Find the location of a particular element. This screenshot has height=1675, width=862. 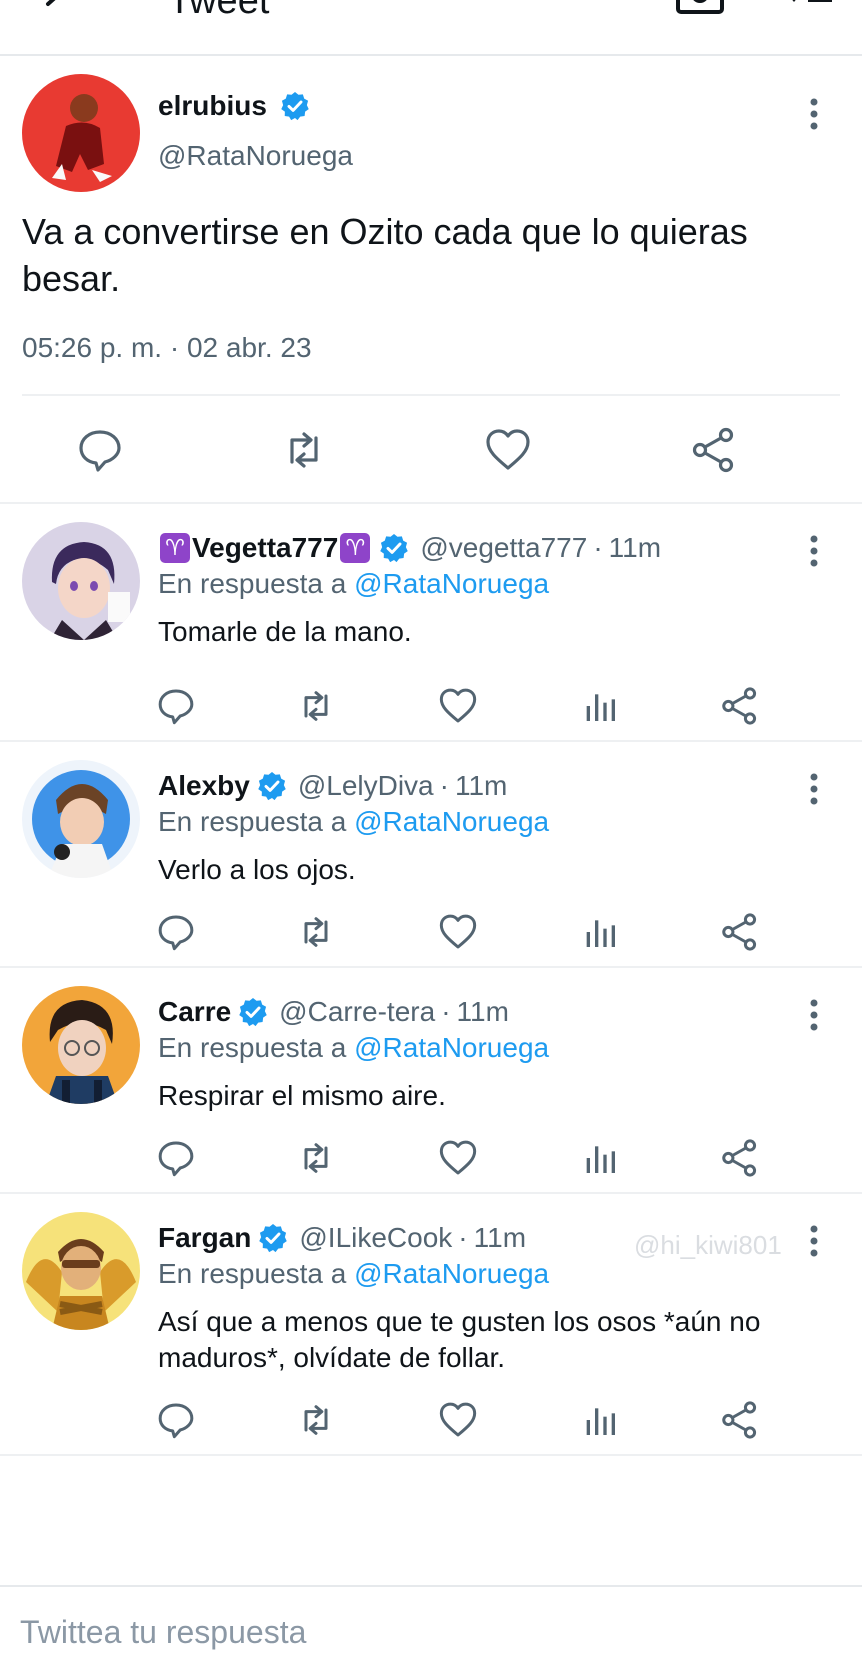

reply-author-handle: @ILikeCook is located at coordinates (375, 1238).